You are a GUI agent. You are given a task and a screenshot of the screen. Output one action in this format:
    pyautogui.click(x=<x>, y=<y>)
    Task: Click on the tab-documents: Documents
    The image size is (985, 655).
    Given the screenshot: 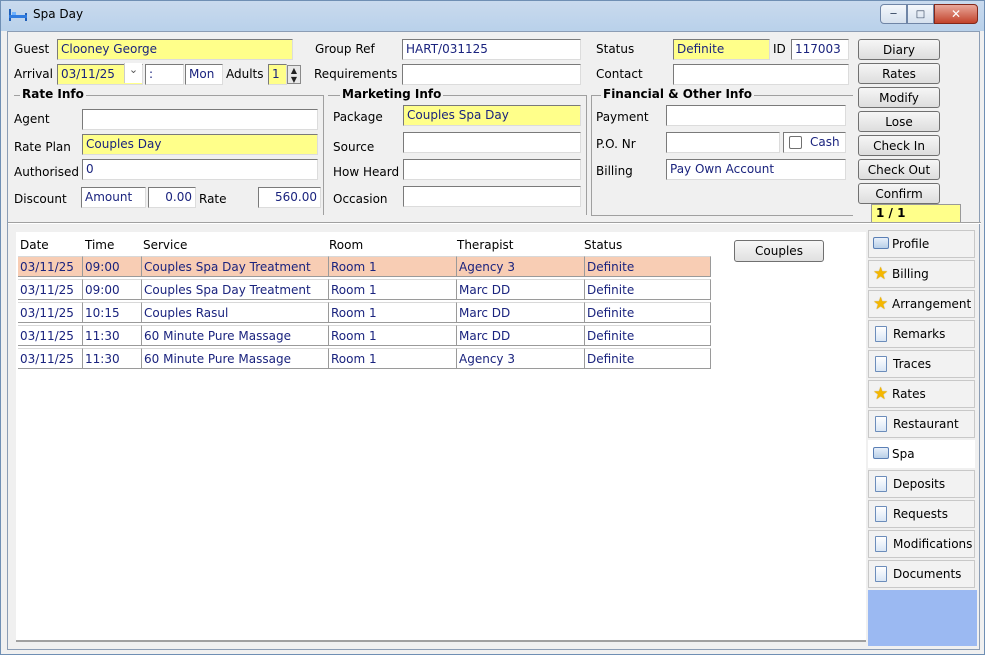 What is the action you would take?
    pyautogui.click(x=921, y=574)
    